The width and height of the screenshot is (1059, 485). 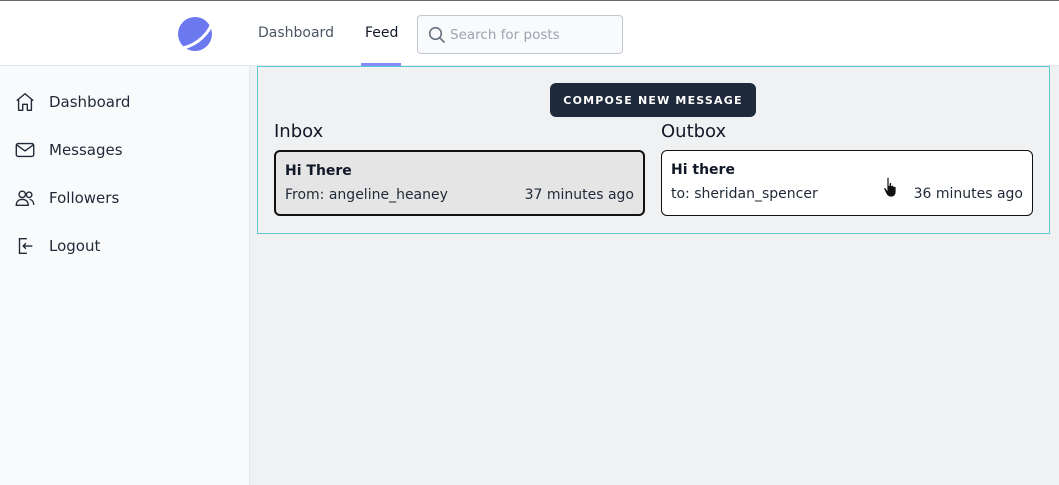 What do you see at coordinates (25, 102) in the screenshot?
I see `home-icon` at bounding box center [25, 102].